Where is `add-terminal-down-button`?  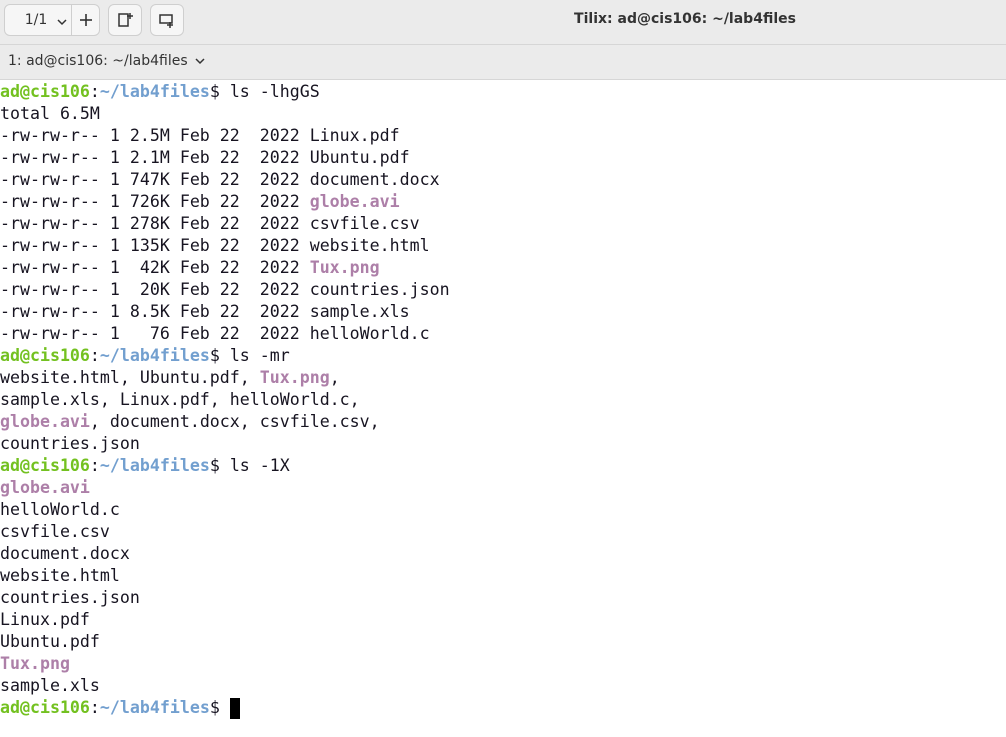
add-terminal-down-button is located at coordinates (167, 20).